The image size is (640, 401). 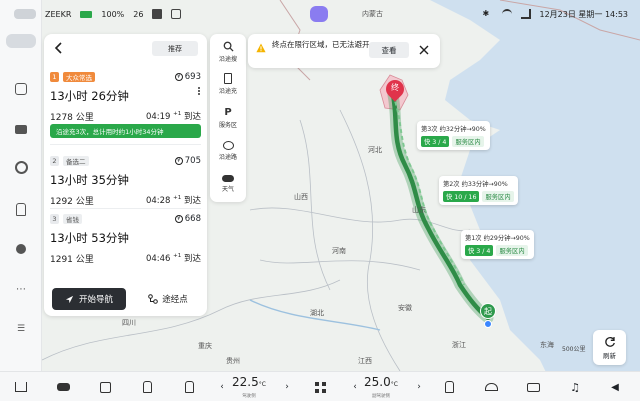 What do you see at coordinates (355, 387) in the screenshot?
I see `passenger-temp-down-icon: ‹` at bounding box center [355, 387].